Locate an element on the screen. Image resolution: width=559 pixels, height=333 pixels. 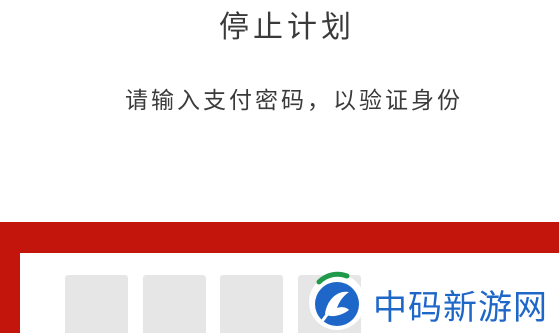
site-watermark: 中码新游网 is located at coordinates (431, 301).